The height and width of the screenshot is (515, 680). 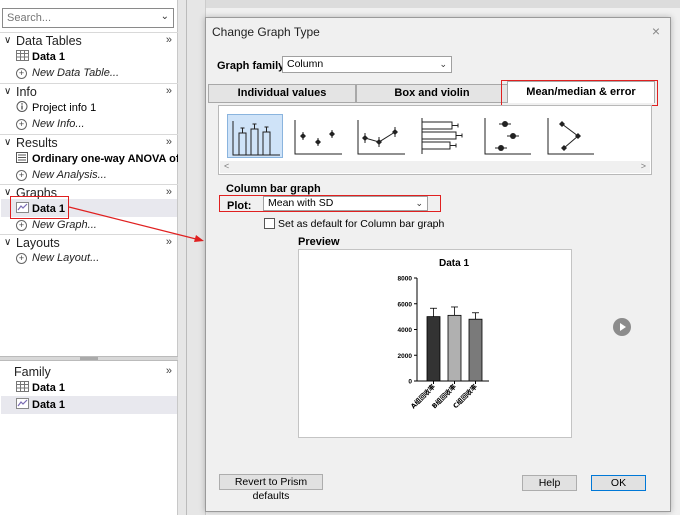 I want to click on play-icon, so click(x=622, y=327).